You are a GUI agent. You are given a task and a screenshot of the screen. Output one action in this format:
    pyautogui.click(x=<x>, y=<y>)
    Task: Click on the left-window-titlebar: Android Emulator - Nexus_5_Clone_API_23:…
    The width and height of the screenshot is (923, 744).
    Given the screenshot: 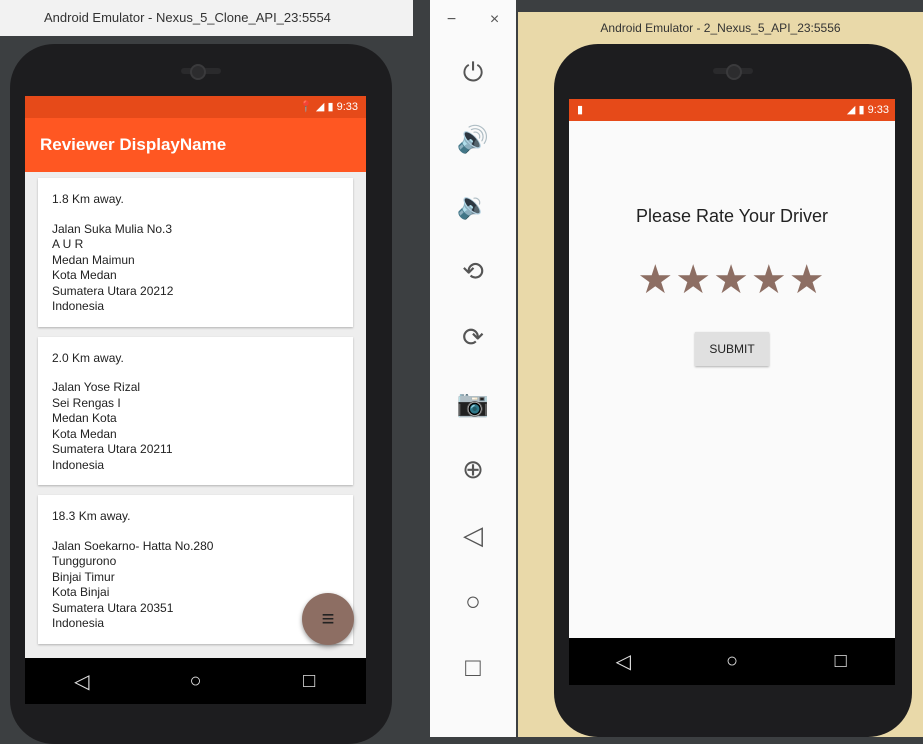 What is the action you would take?
    pyautogui.click(x=206, y=18)
    